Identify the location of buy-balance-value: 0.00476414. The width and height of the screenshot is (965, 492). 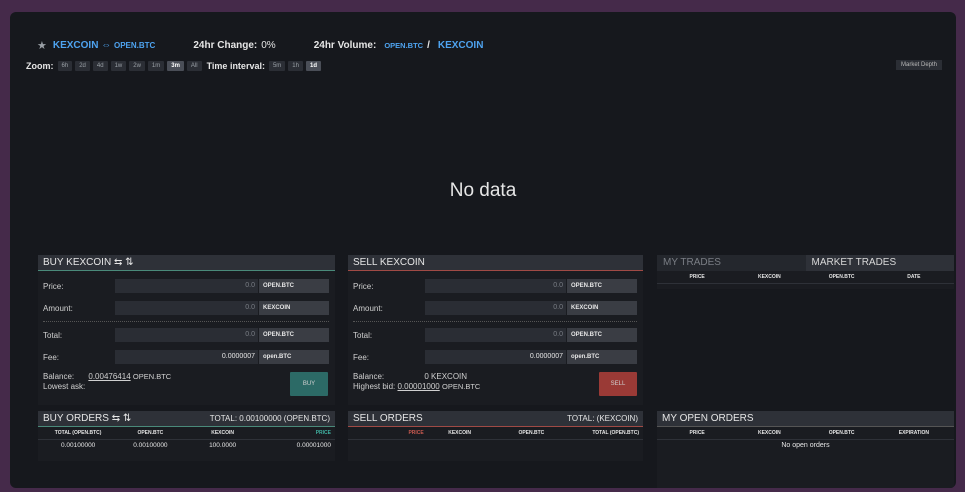
(109, 376).